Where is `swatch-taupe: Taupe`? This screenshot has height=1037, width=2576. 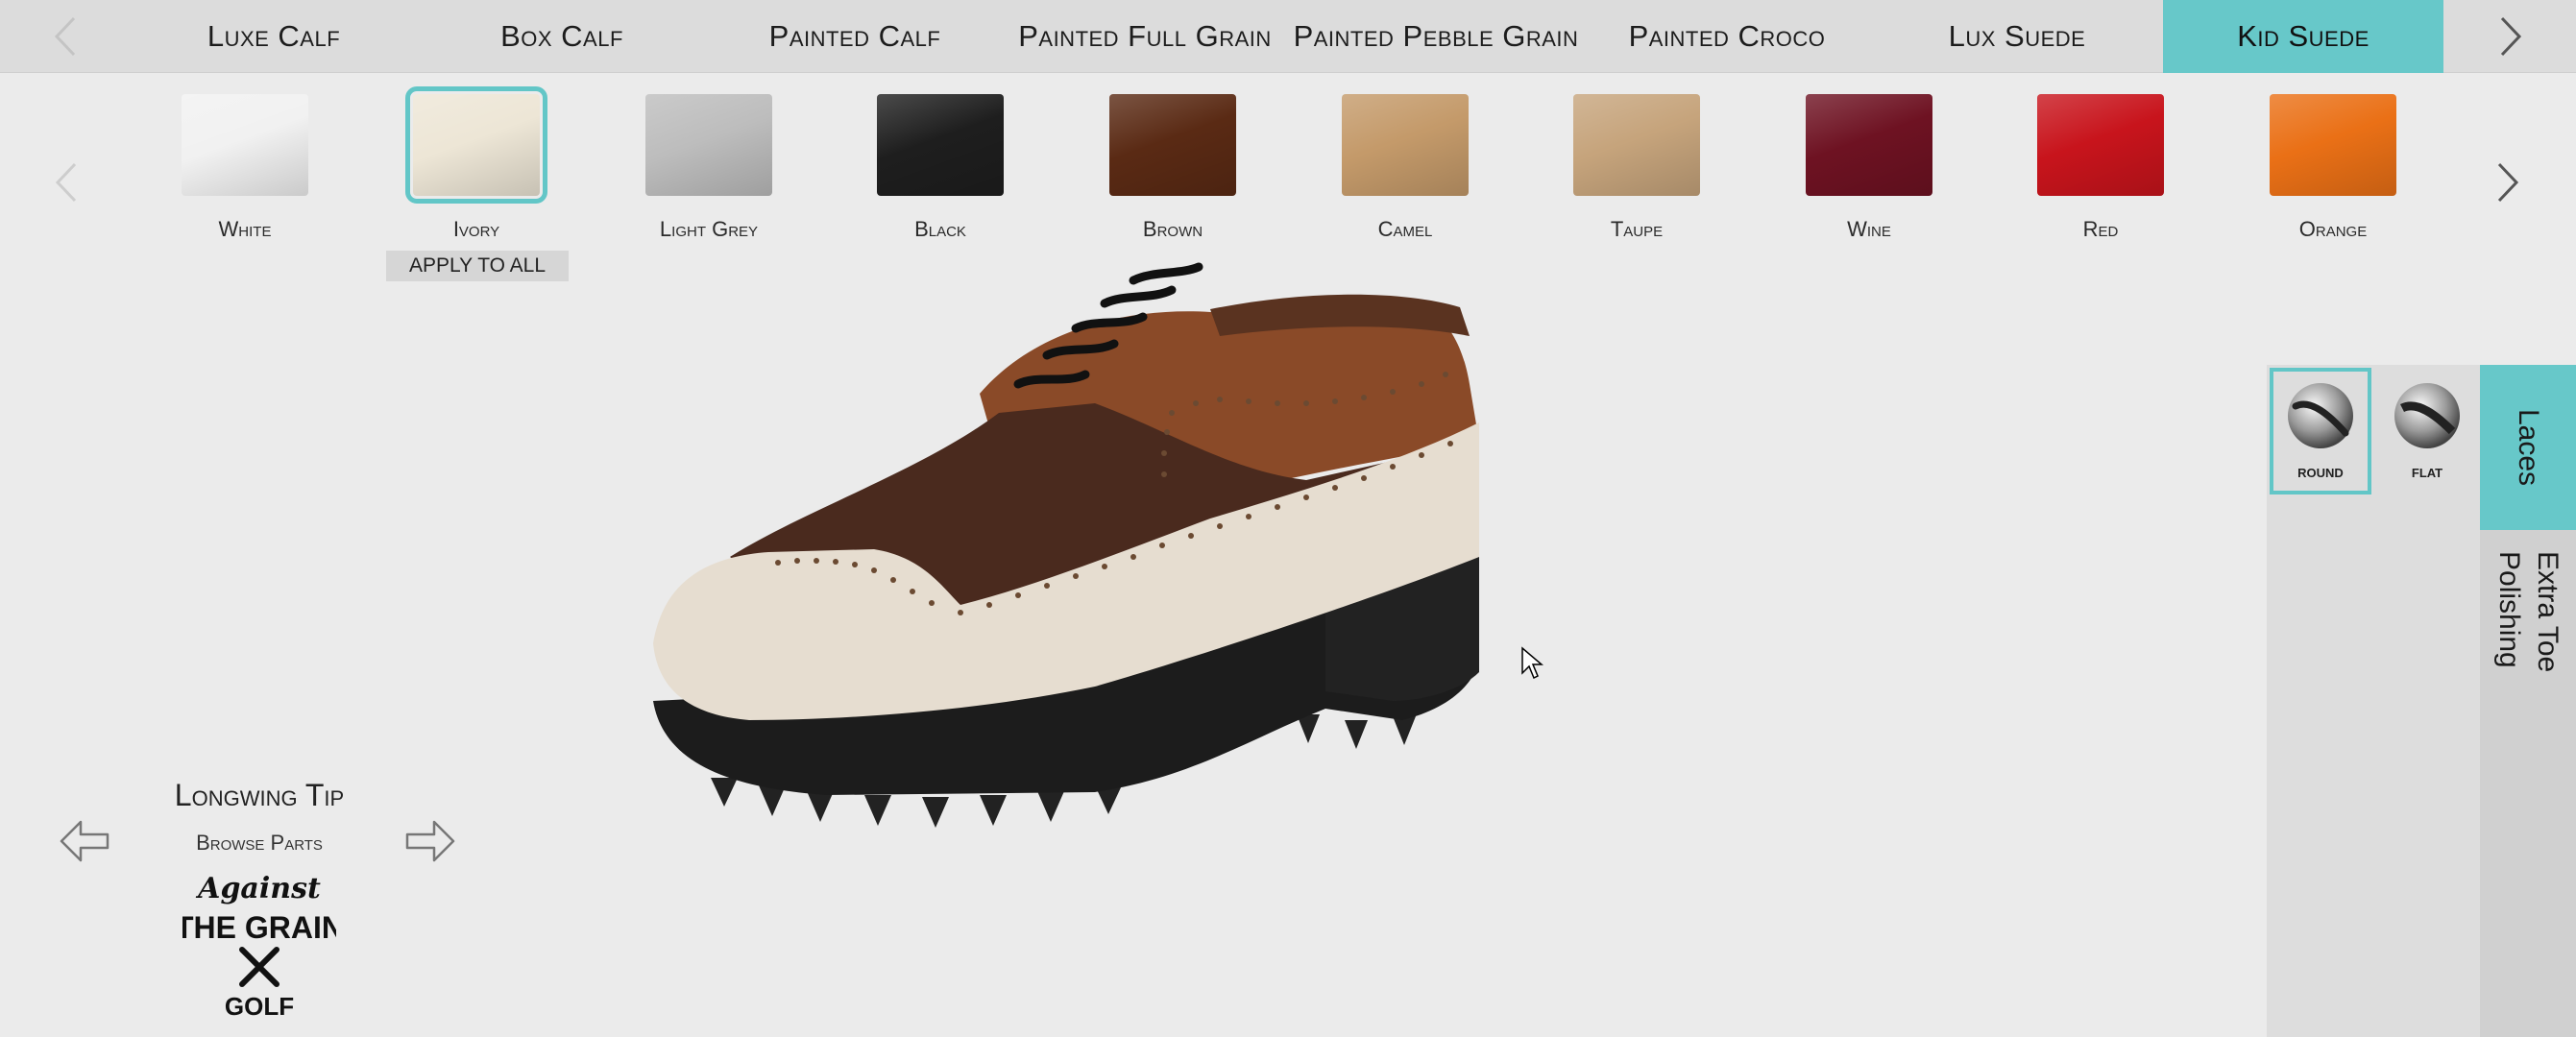
swatch-taupe: Taupe is located at coordinates (1636, 168).